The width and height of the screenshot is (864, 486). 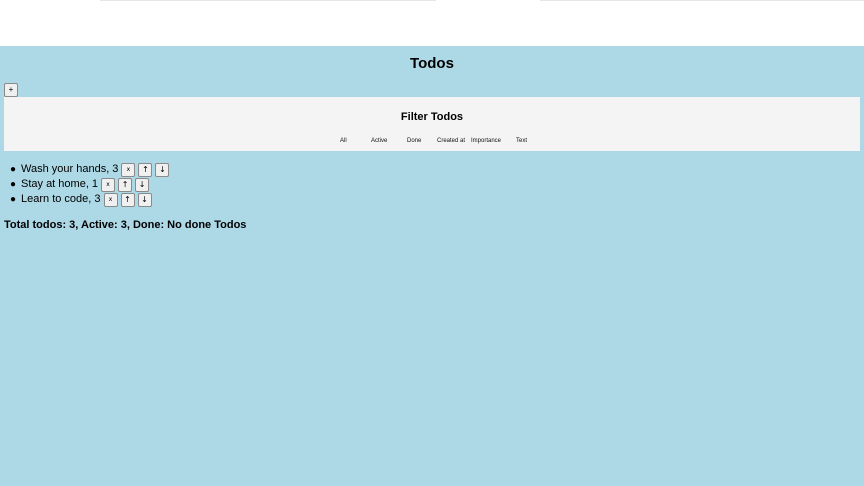 I want to click on page-title: Todos, so click(x=432, y=63).